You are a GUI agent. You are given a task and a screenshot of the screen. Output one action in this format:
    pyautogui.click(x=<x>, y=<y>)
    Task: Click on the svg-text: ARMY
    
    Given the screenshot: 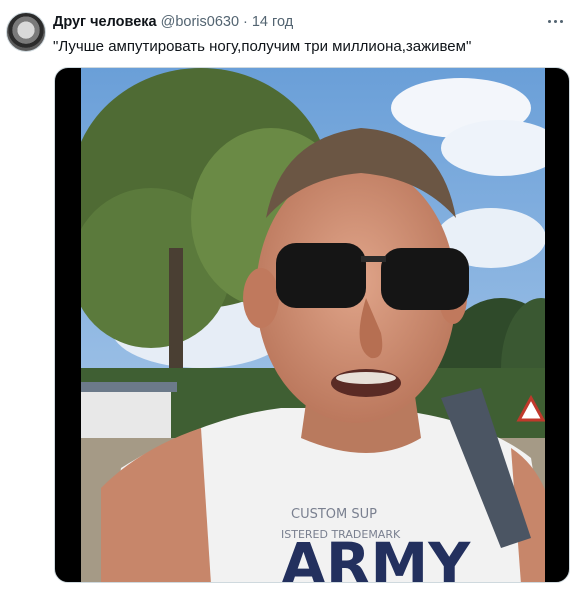 What is the action you would take?
    pyautogui.click(x=376, y=556)
    